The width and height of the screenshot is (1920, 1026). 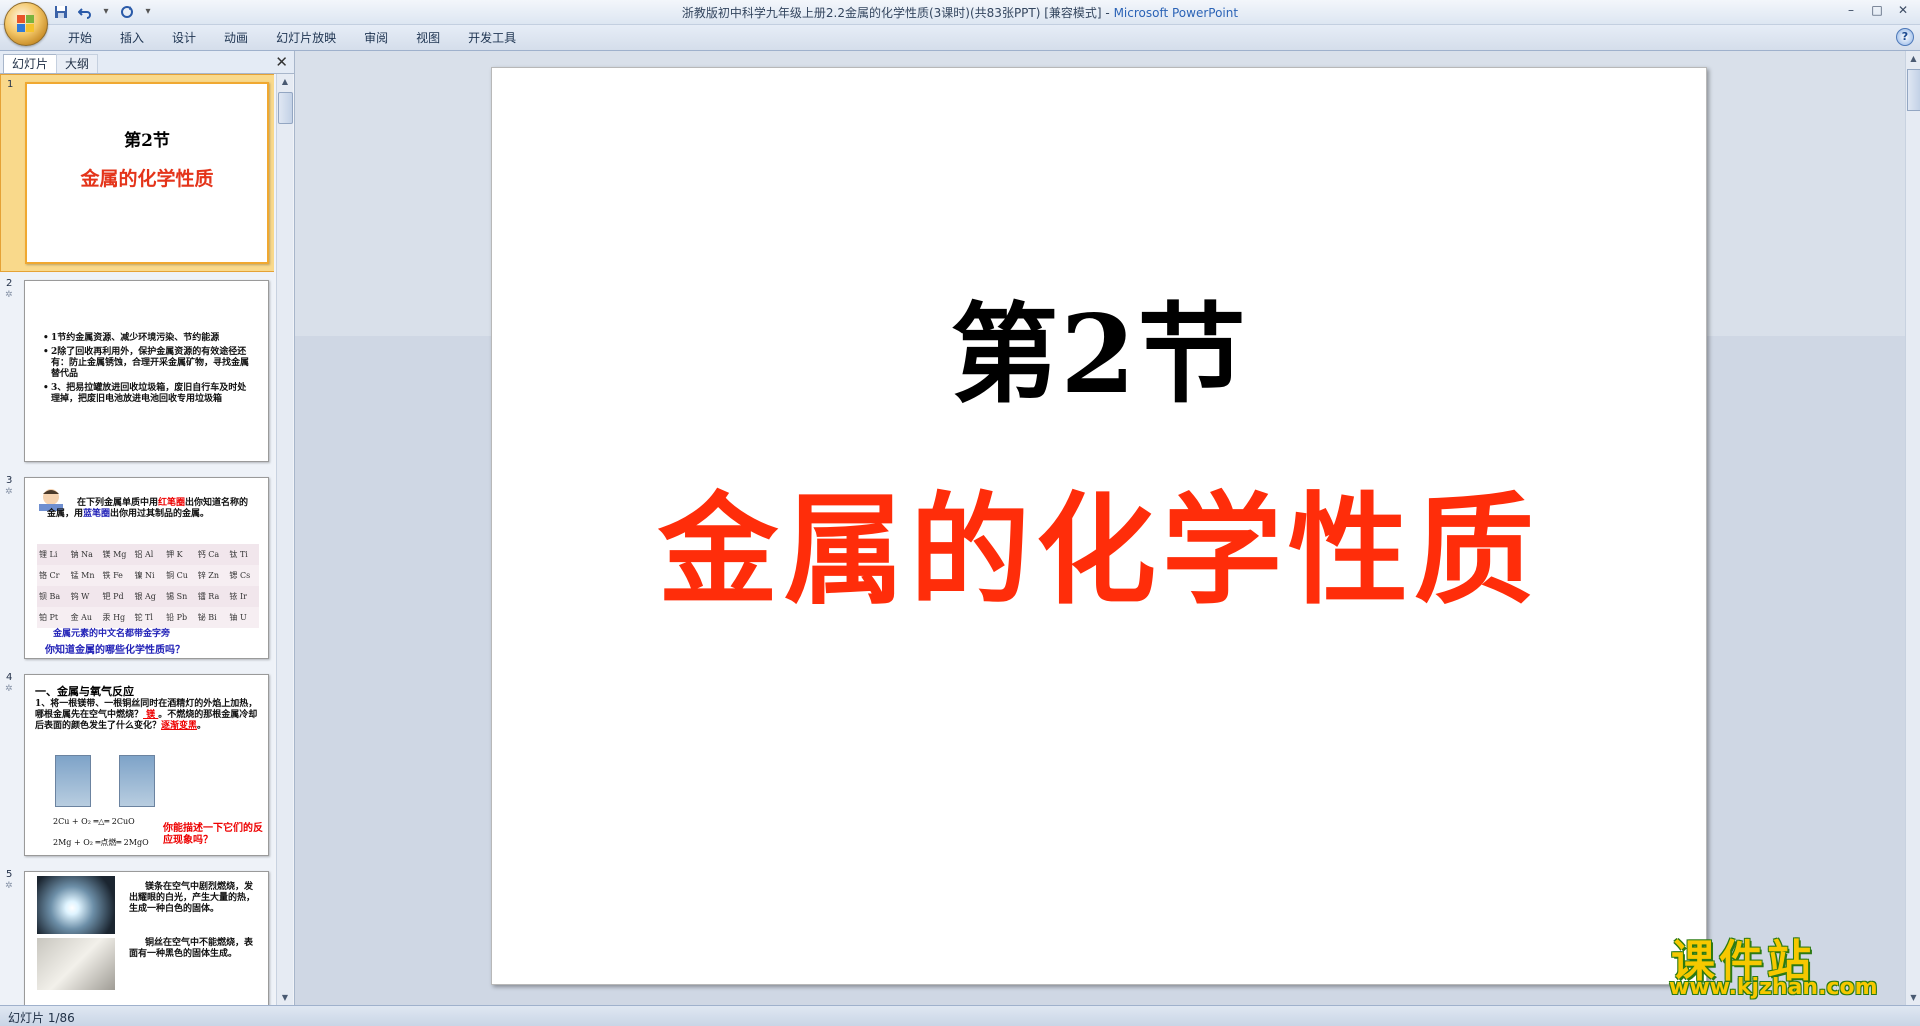 What do you see at coordinates (284, 539) in the screenshot?
I see `thumbnail-scrollbar: ▲ ▼` at bounding box center [284, 539].